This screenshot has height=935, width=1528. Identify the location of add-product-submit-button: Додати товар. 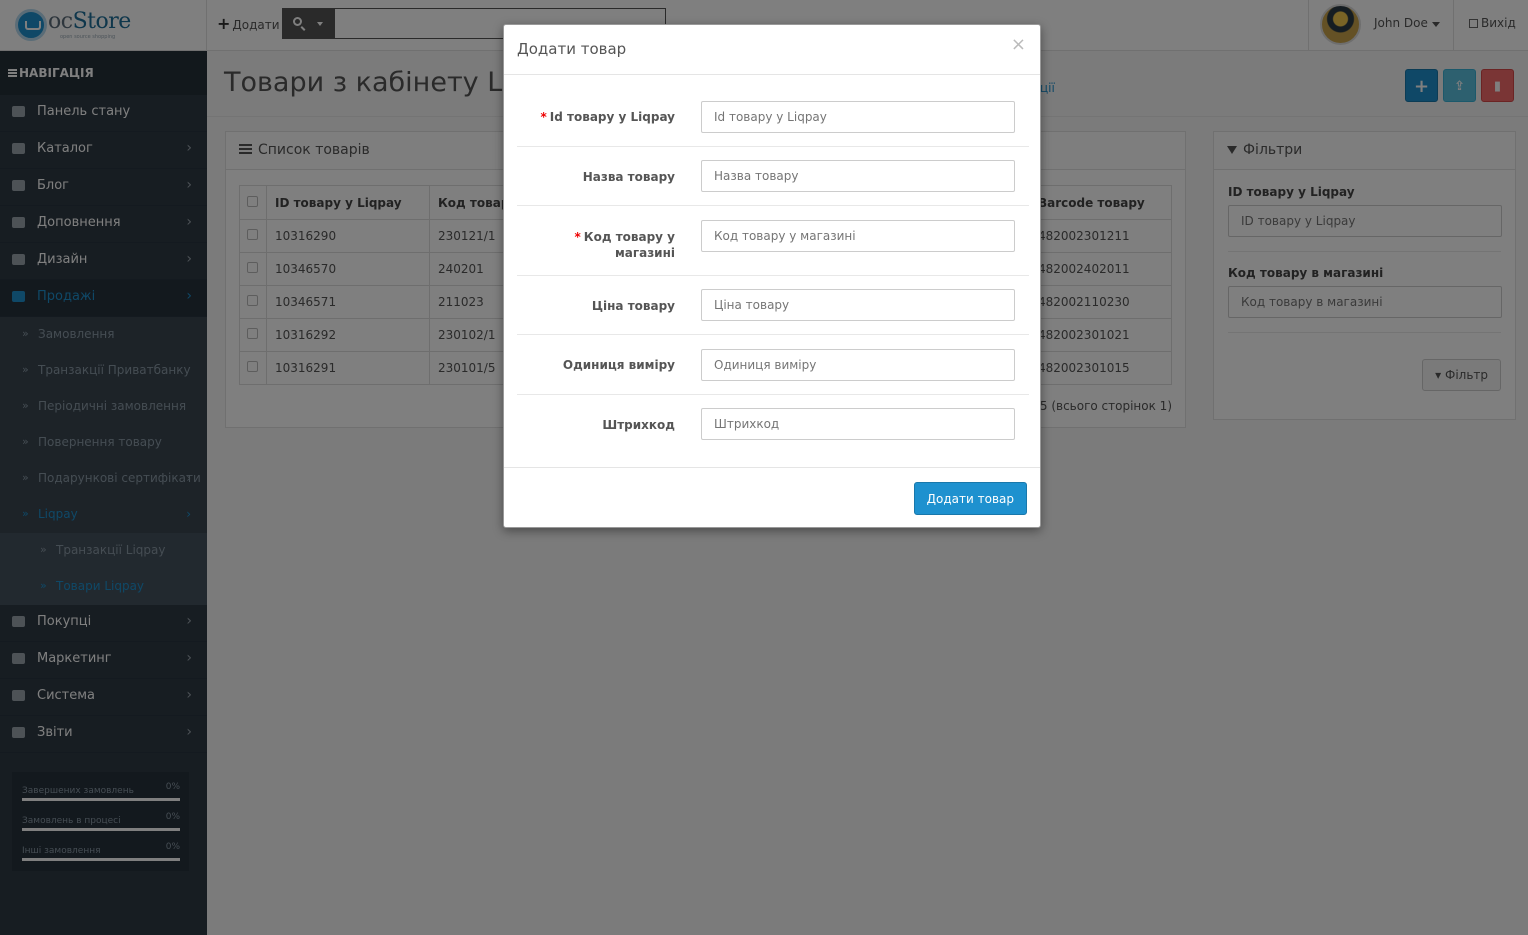
(970, 498).